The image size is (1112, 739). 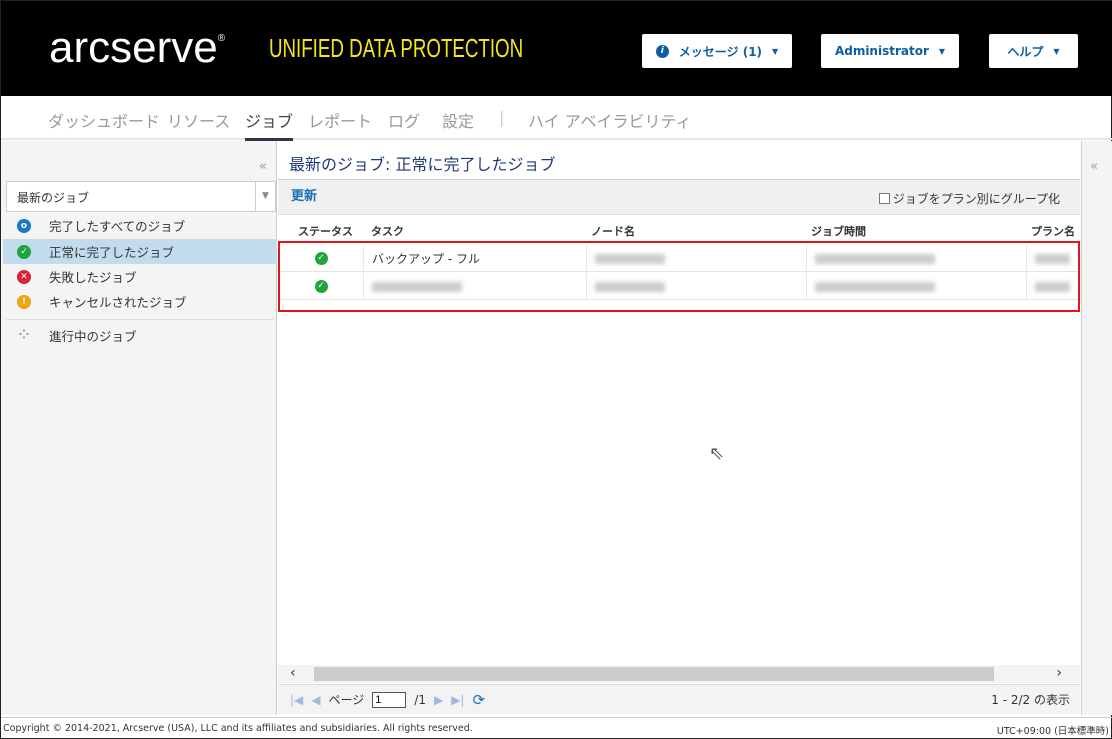 What do you see at coordinates (478, 700) in the screenshot?
I see `refresh-icon: ⟳` at bounding box center [478, 700].